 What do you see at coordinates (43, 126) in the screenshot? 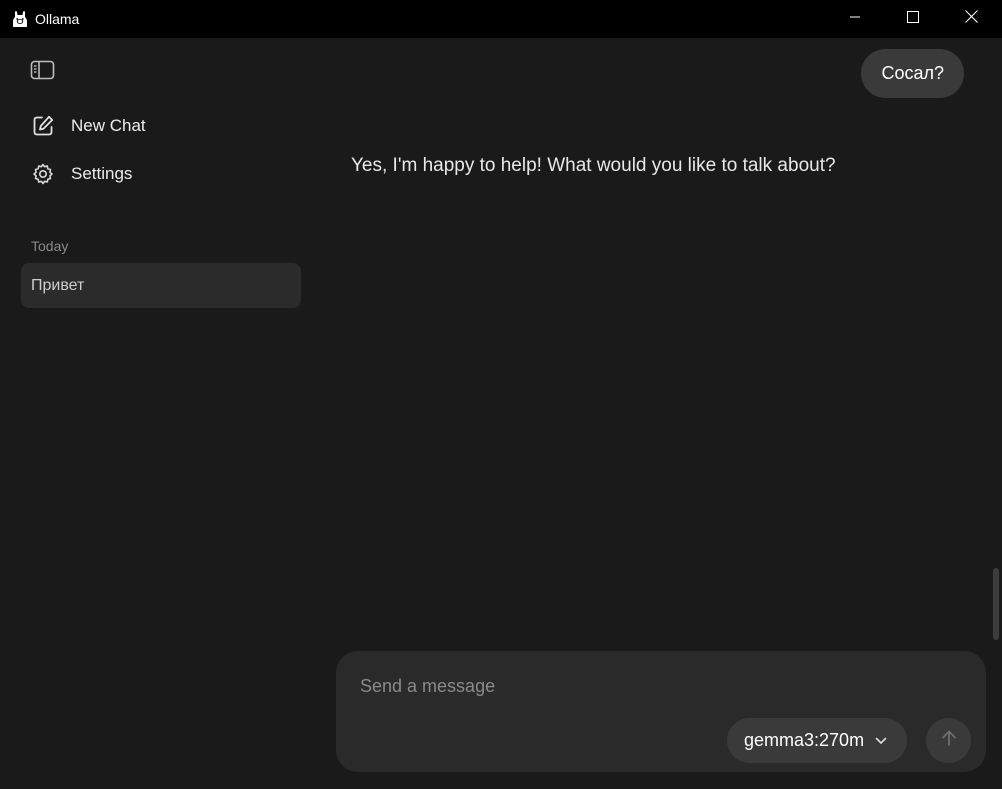
I see `edit-square-icon` at bounding box center [43, 126].